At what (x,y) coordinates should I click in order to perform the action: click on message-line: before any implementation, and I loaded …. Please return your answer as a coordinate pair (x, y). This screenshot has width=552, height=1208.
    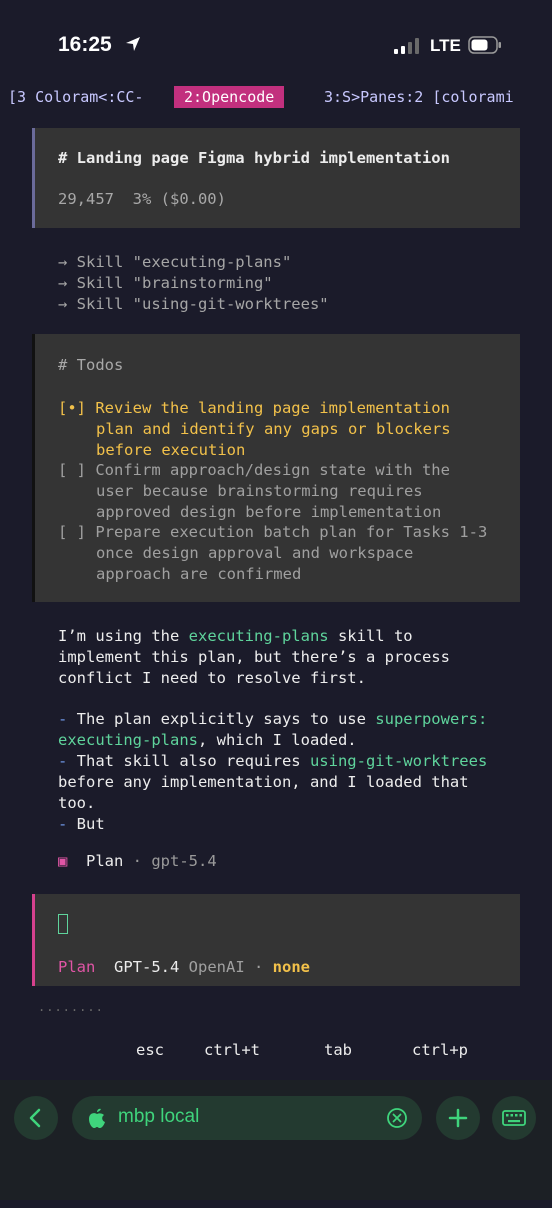
    Looking at the image, I should click on (263, 782).